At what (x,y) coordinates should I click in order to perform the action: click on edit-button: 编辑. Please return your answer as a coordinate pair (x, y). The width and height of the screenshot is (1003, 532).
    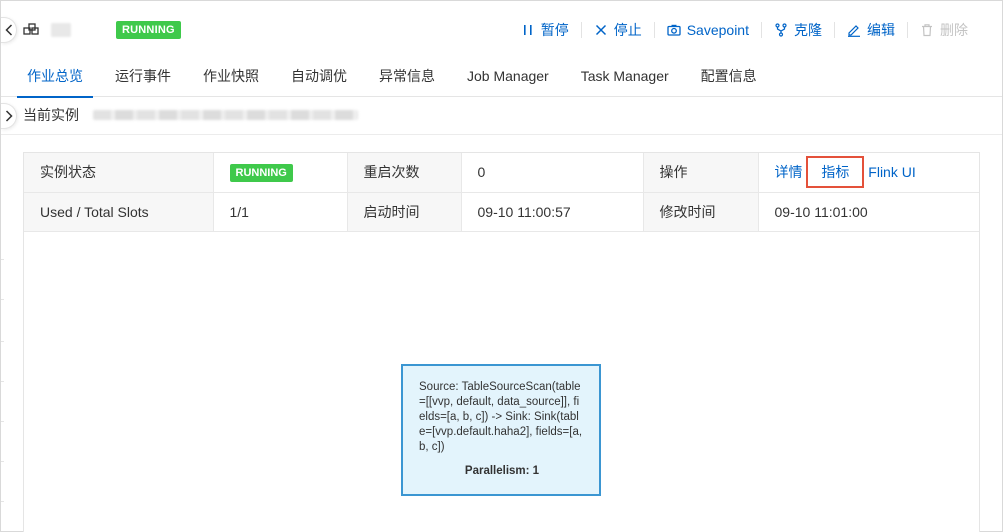
    Looking at the image, I should click on (871, 30).